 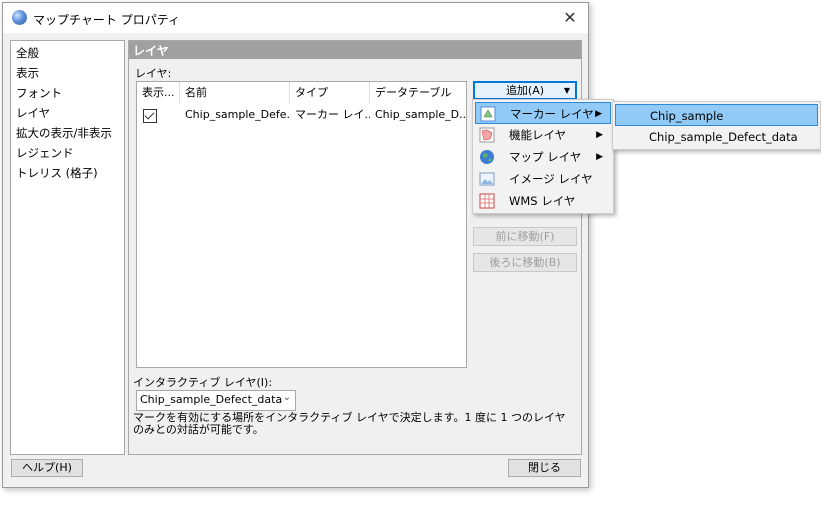 What do you see at coordinates (57, 173) in the screenshot?
I see `nav-item-trellis: トレリス (格子)` at bounding box center [57, 173].